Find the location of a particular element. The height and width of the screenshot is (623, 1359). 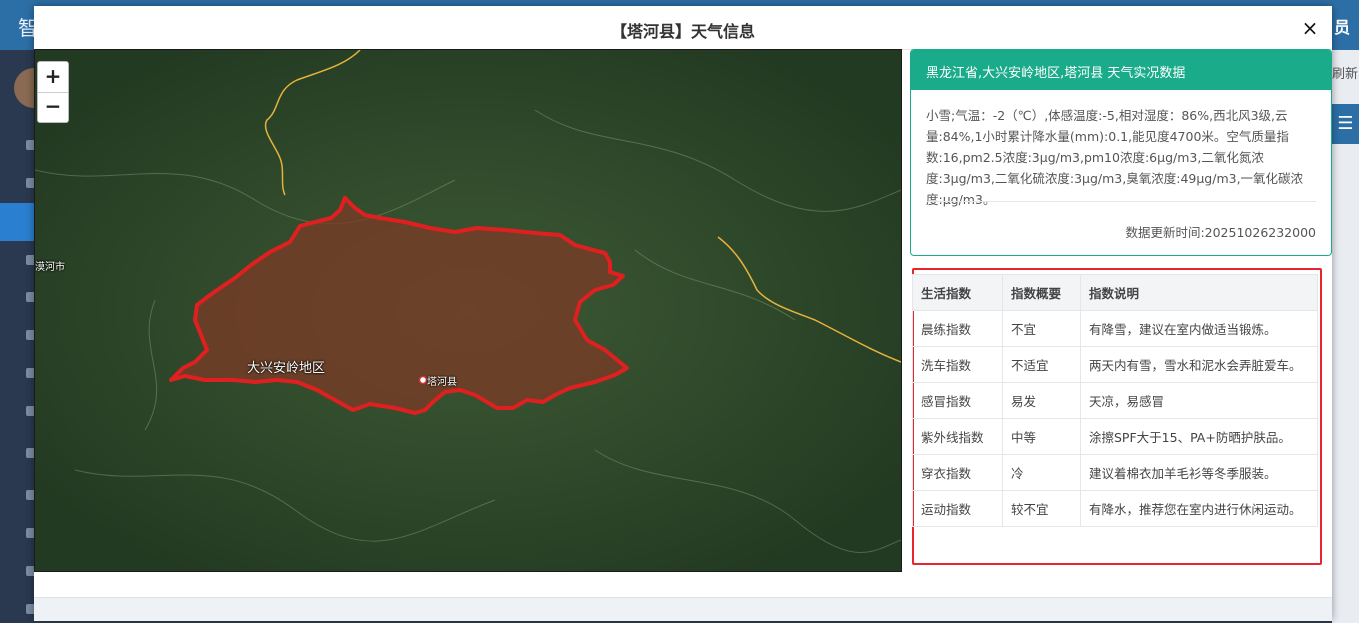

index-level: 中等 is located at coordinates (1041, 436).